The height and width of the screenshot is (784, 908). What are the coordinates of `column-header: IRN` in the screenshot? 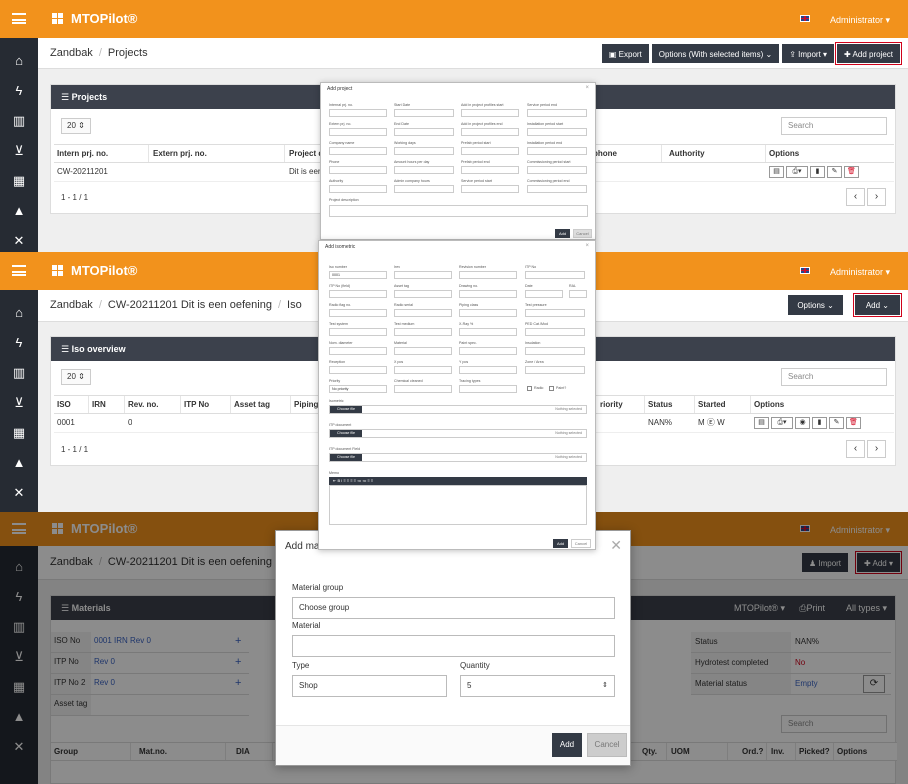 It's located at (107, 404).